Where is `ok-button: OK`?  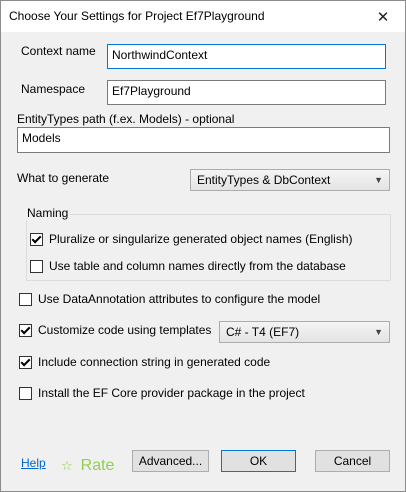
ok-button: OK is located at coordinates (258, 461).